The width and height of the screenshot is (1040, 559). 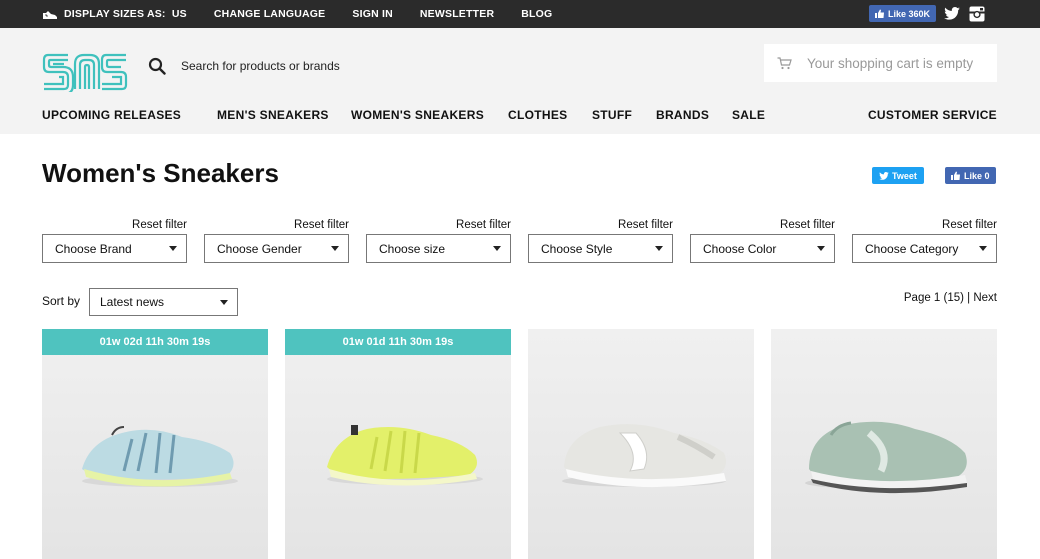 What do you see at coordinates (111, 115) in the screenshot?
I see `nav-upcoming-releases: UPCOMING RELEASES` at bounding box center [111, 115].